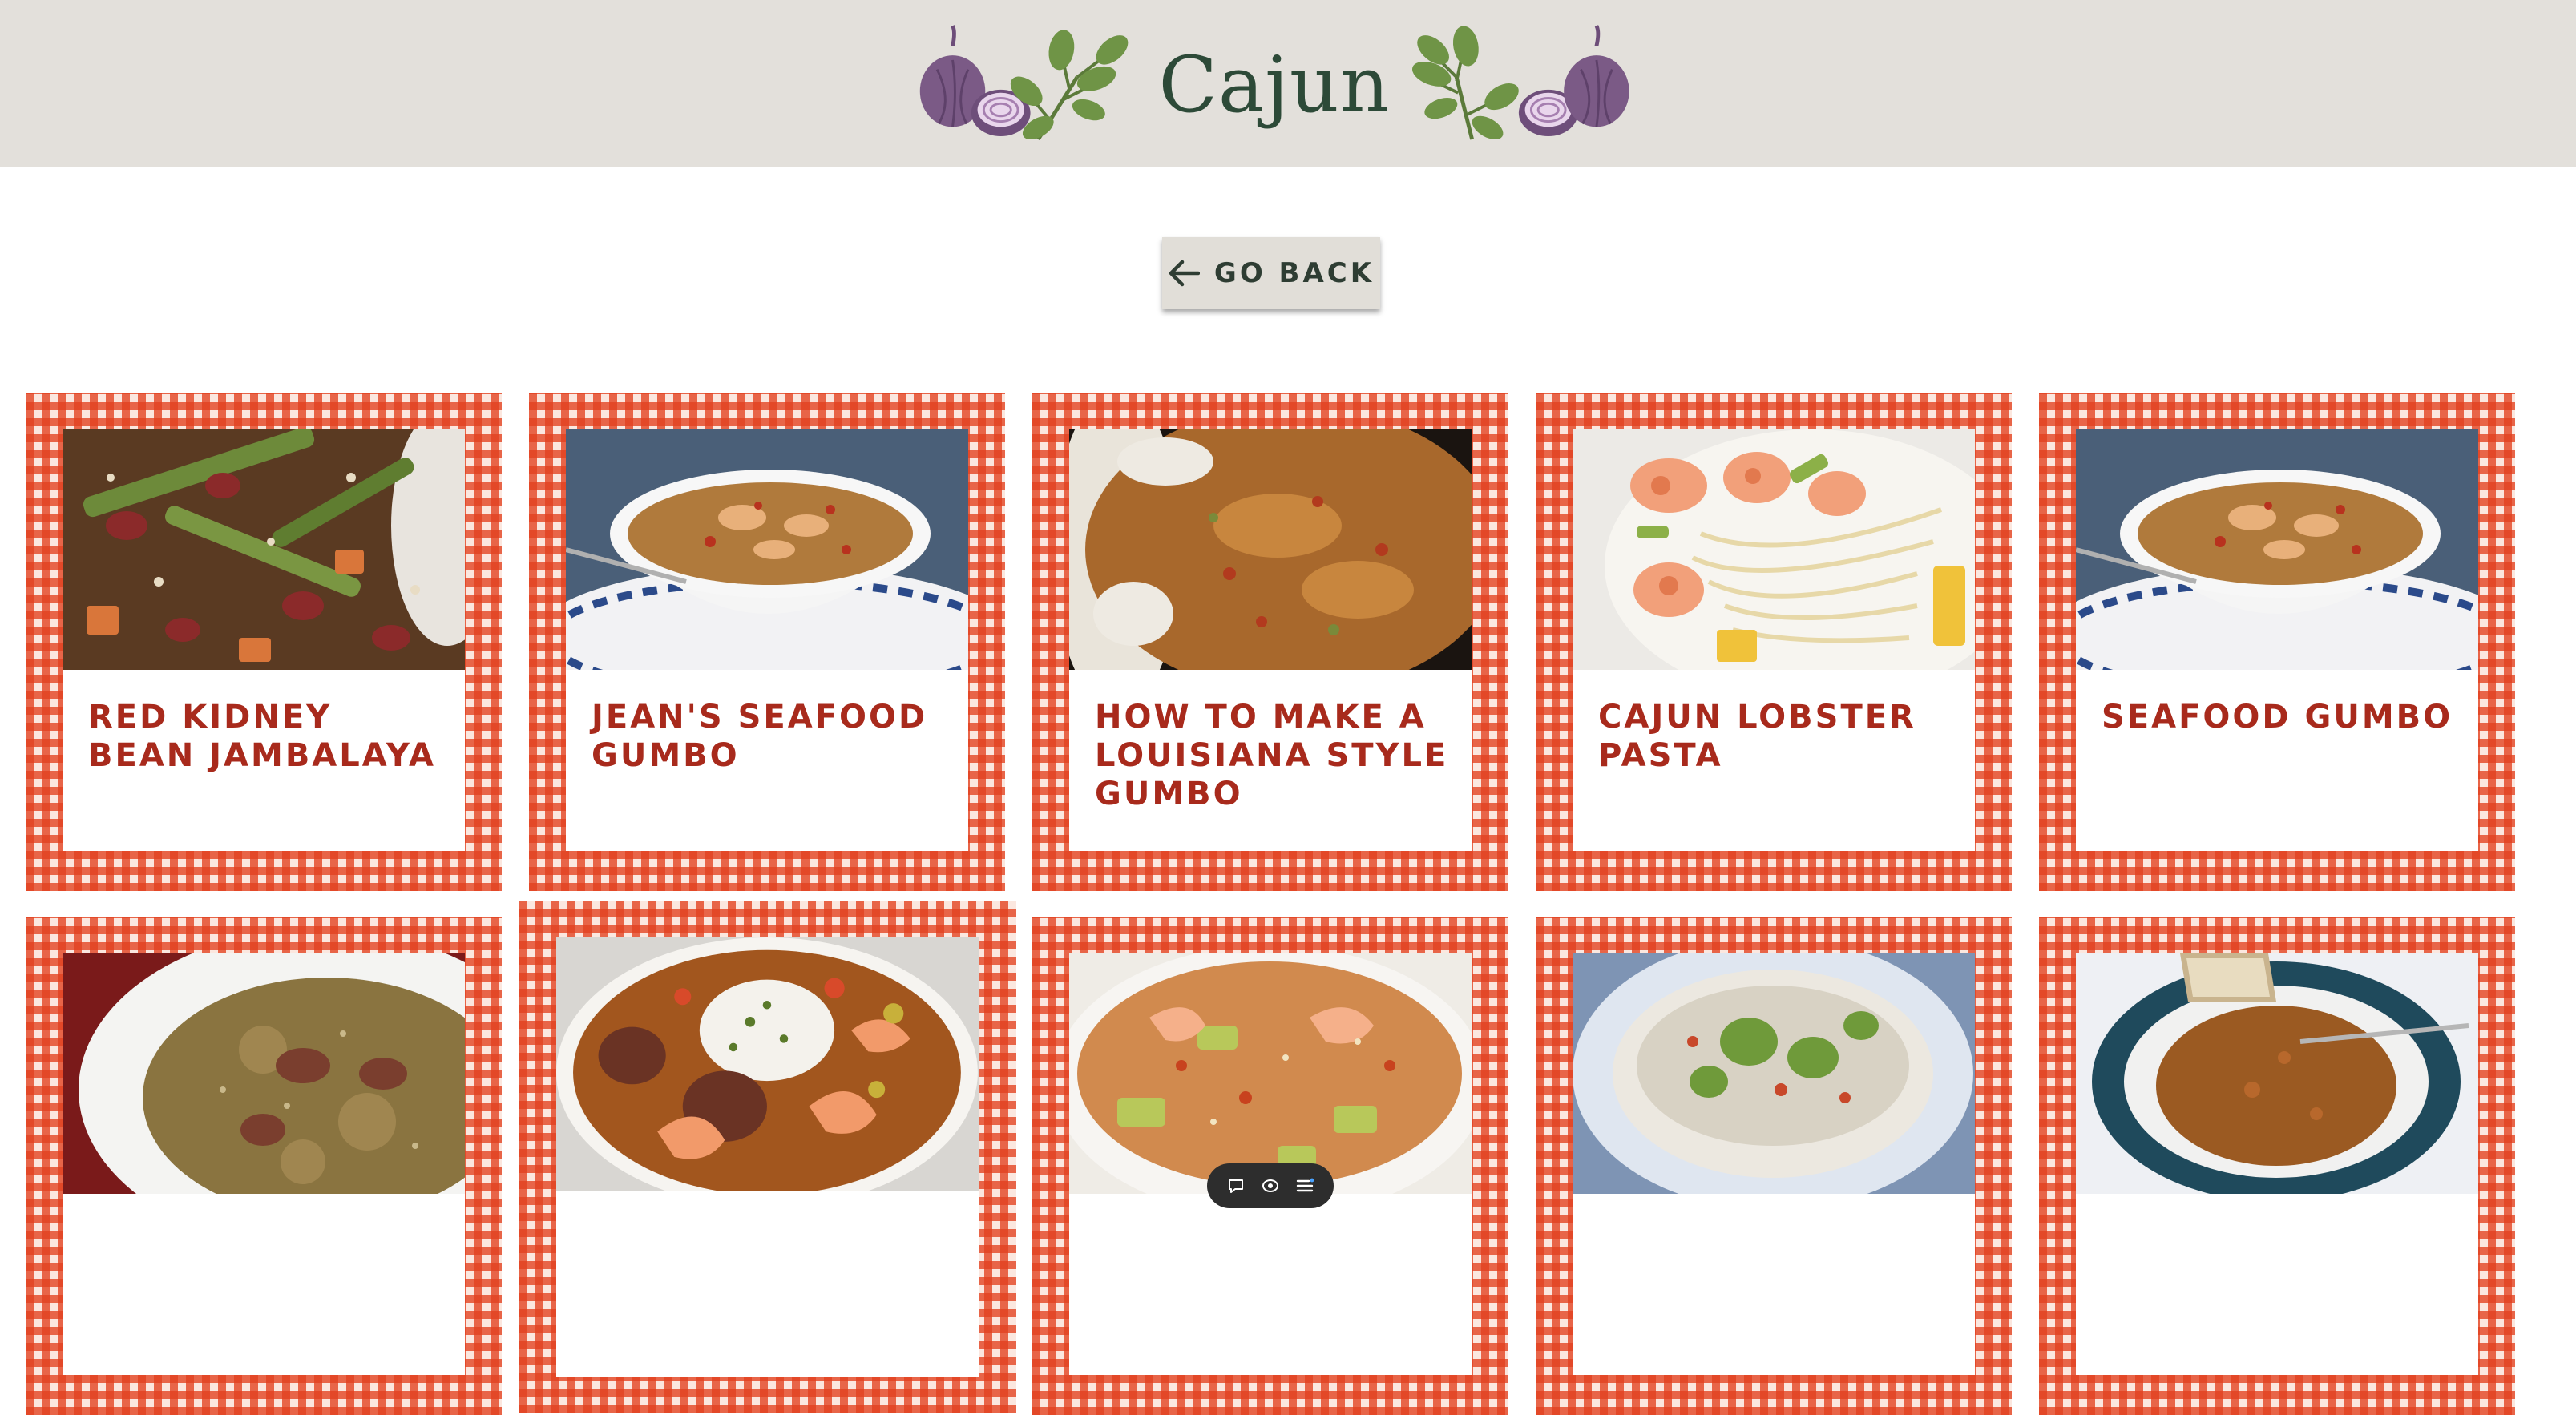 This screenshot has width=2576, height=1415. What do you see at coordinates (1270, 1073) in the screenshot?
I see `recipe-photo-shrimp-jambalaya` at bounding box center [1270, 1073].